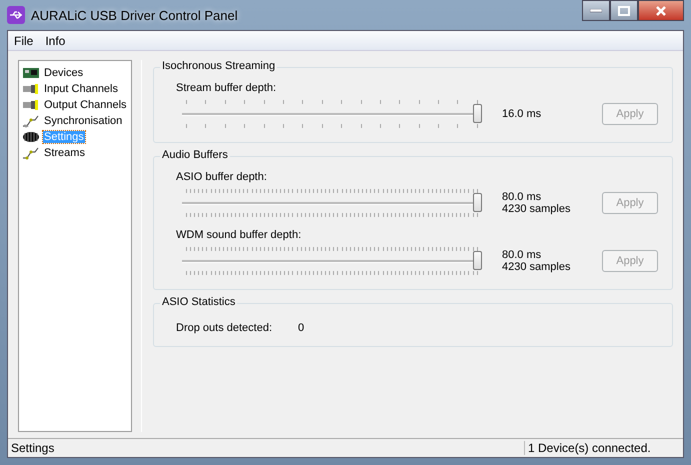 This screenshot has height=465, width=691. Describe the element at coordinates (24, 41) in the screenshot. I see `menu-item: File` at that location.